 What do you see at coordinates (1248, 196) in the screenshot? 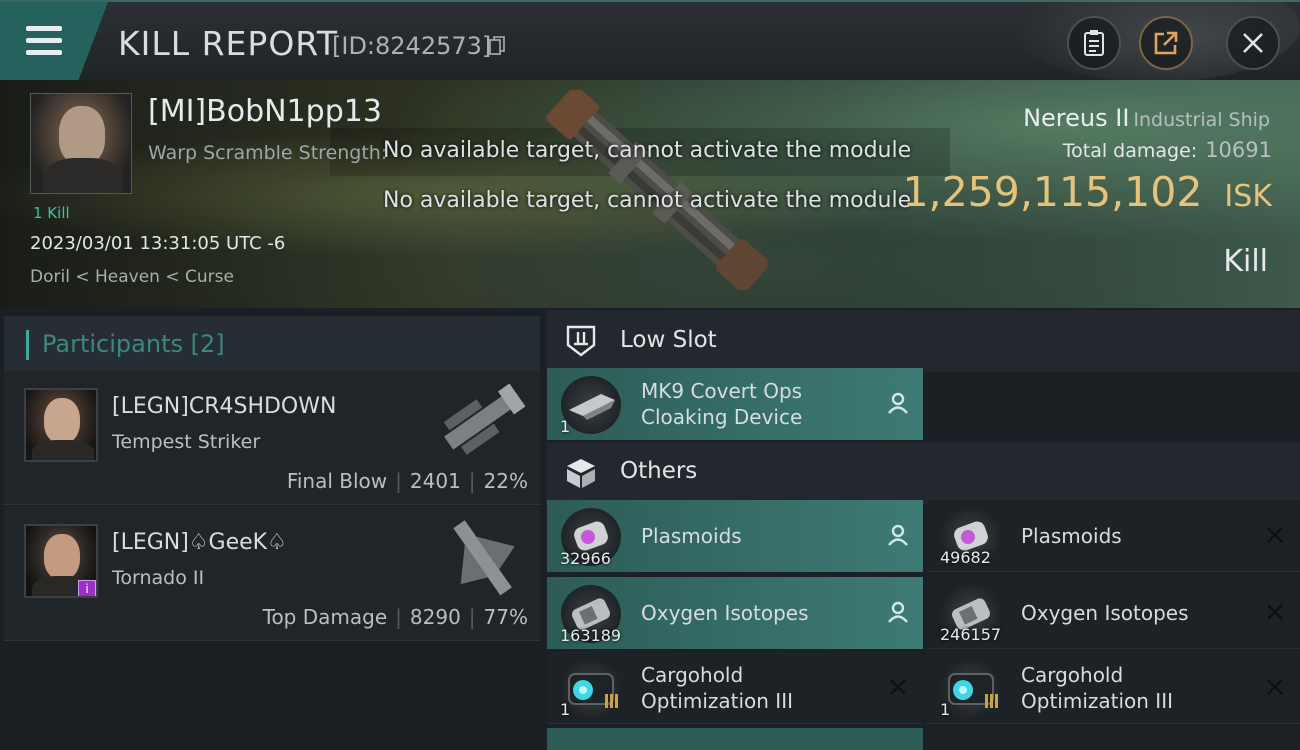
I see `isk-unit: ISK` at bounding box center [1248, 196].